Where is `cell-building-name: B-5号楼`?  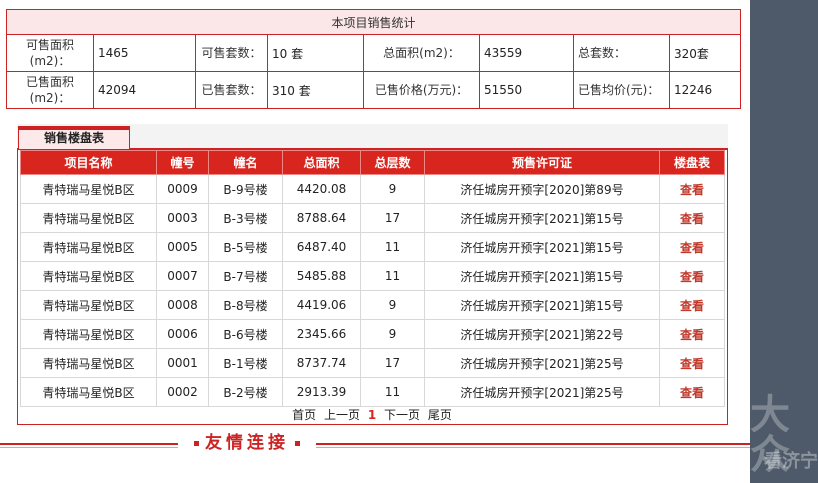 cell-building-name: B-5号楼 is located at coordinates (245, 247).